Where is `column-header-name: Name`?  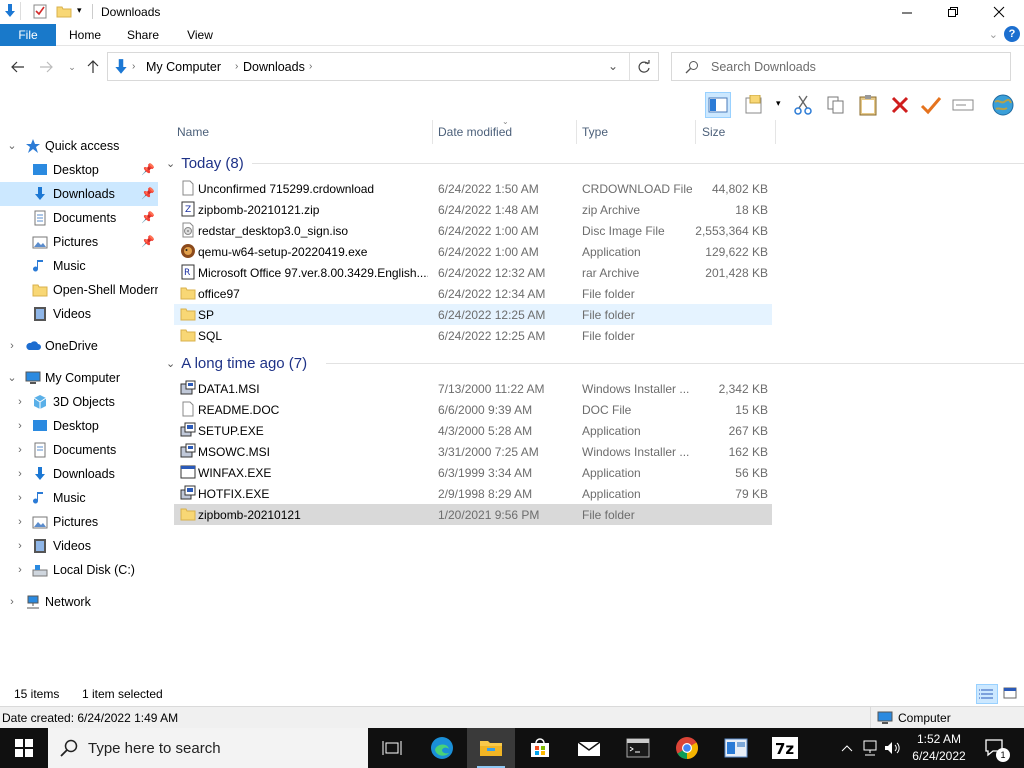
column-header-name: Name is located at coordinates (305, 132).